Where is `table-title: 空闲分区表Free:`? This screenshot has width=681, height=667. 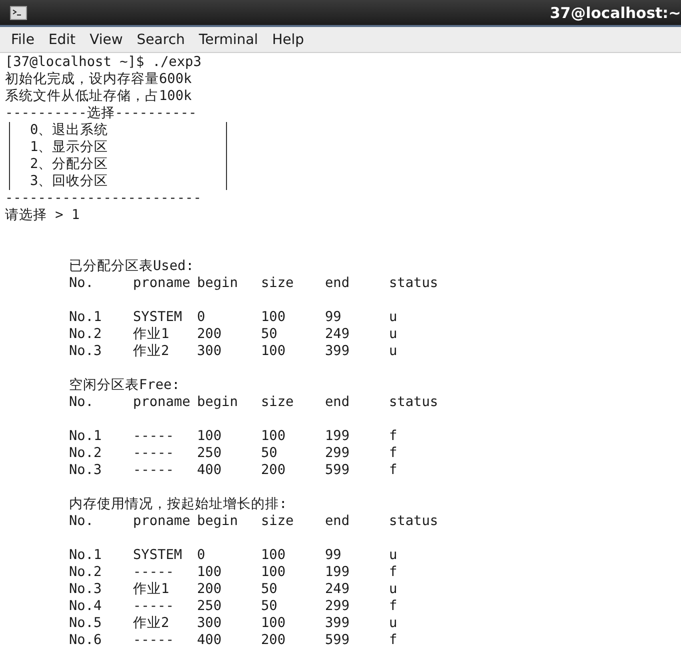 table-title: 空闲分区表Free: is located at coordinates (124, 385).